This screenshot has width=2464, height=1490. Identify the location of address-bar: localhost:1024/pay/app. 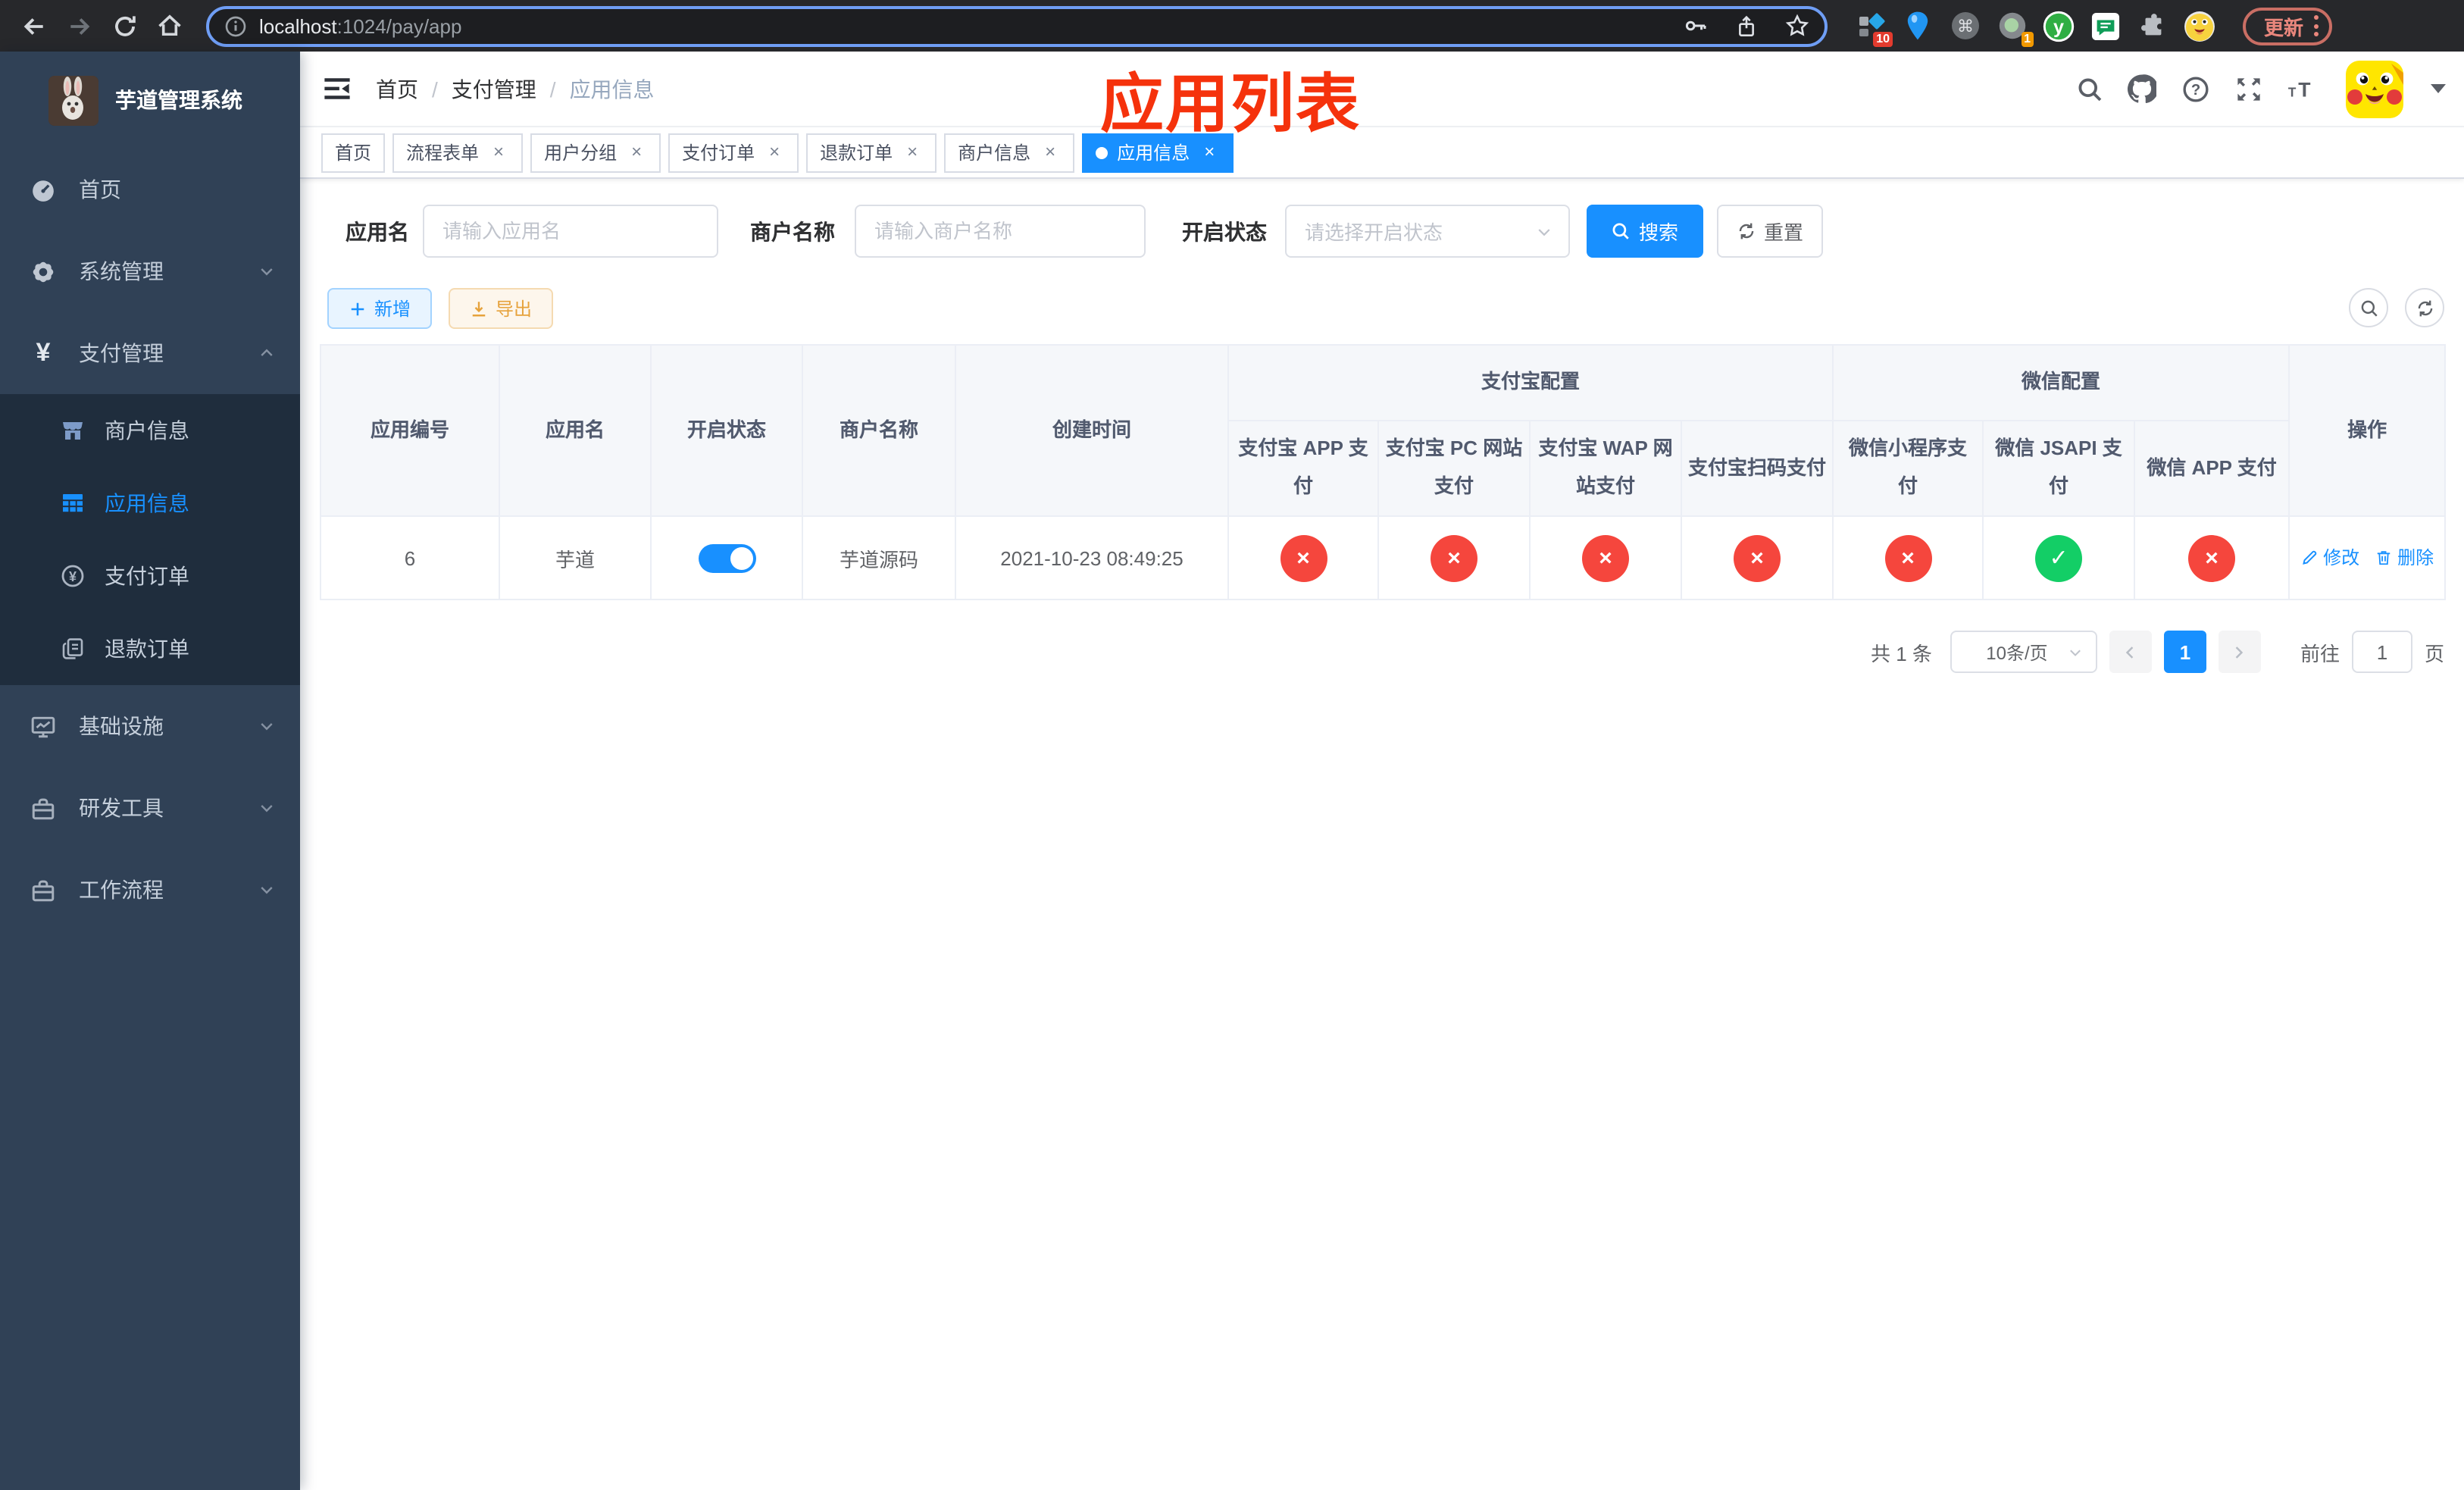
(1017, 26).